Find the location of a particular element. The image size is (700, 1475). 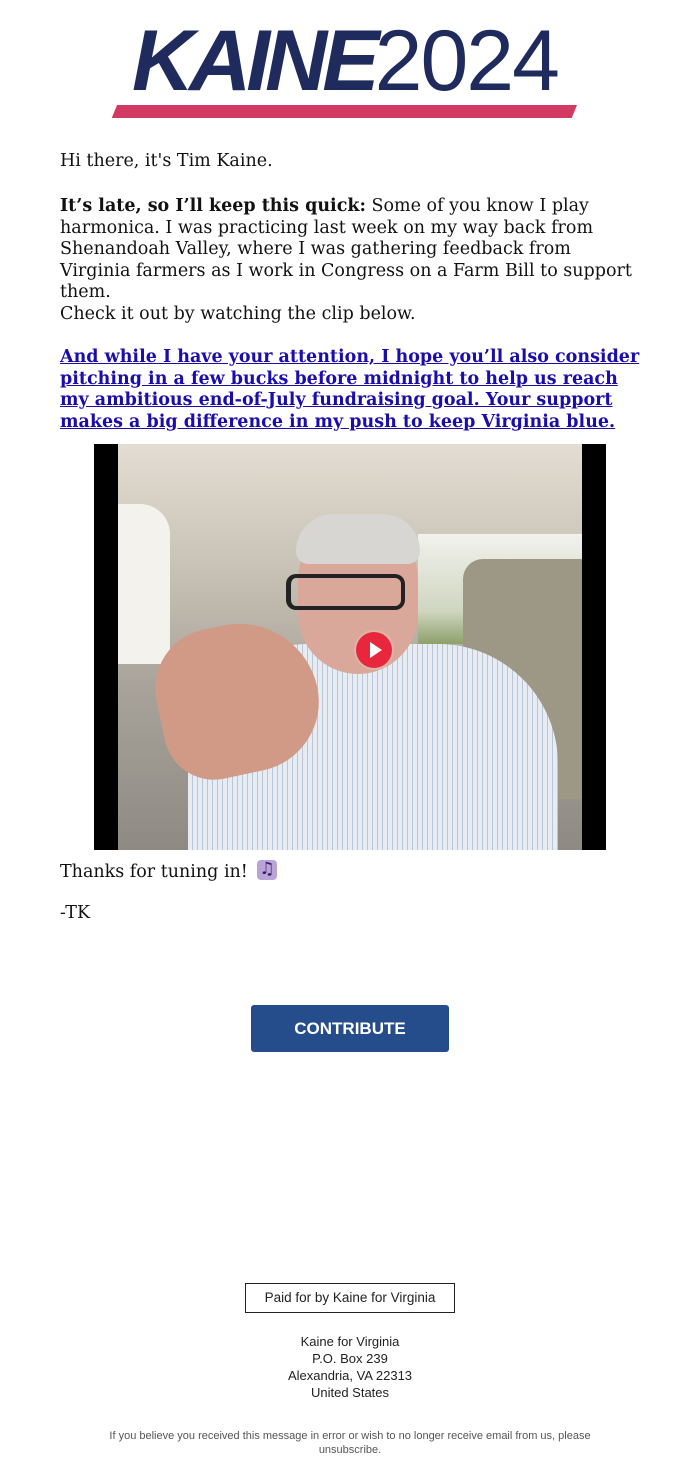

check-it-out-text: Check it out by watching the clip below. is located at coordinates (238, 314).